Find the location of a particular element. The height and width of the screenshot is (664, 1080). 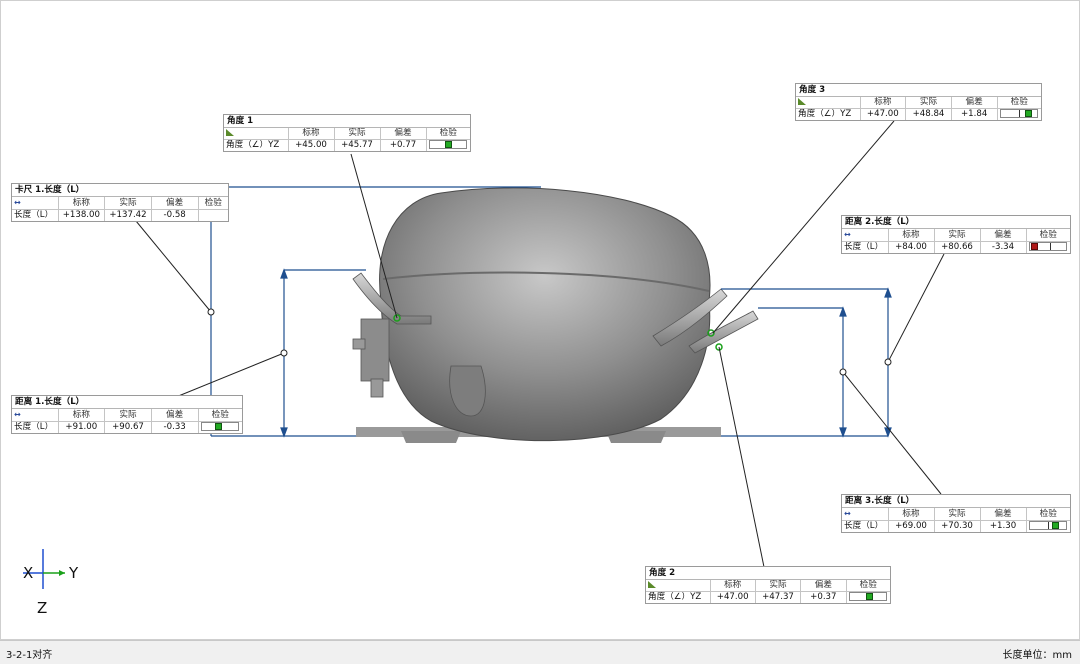

status-bar: 3-2-1对齐 长度单位：mm is located at coordinates (540, 652).